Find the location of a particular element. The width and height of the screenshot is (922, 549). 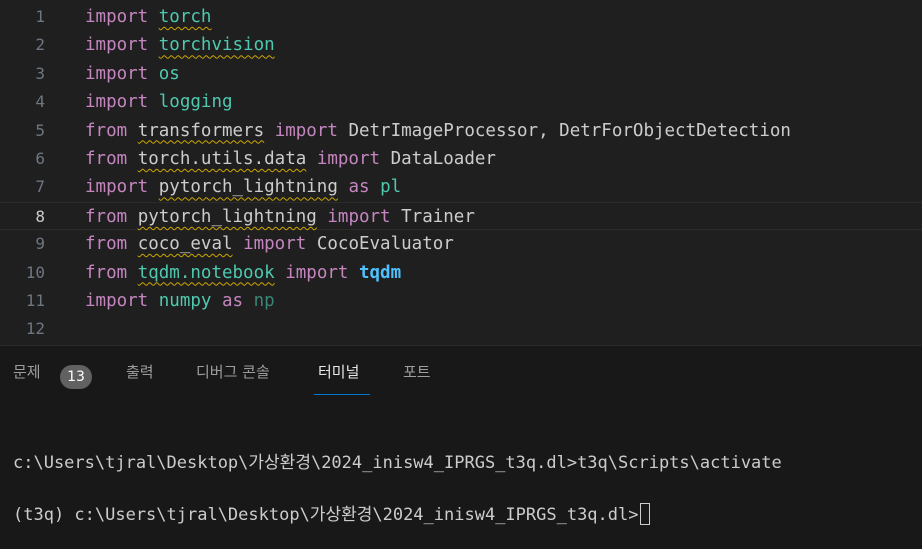

code-line: 10 from tqdm.notebook import tqdm is located at coordinates (461, 273).